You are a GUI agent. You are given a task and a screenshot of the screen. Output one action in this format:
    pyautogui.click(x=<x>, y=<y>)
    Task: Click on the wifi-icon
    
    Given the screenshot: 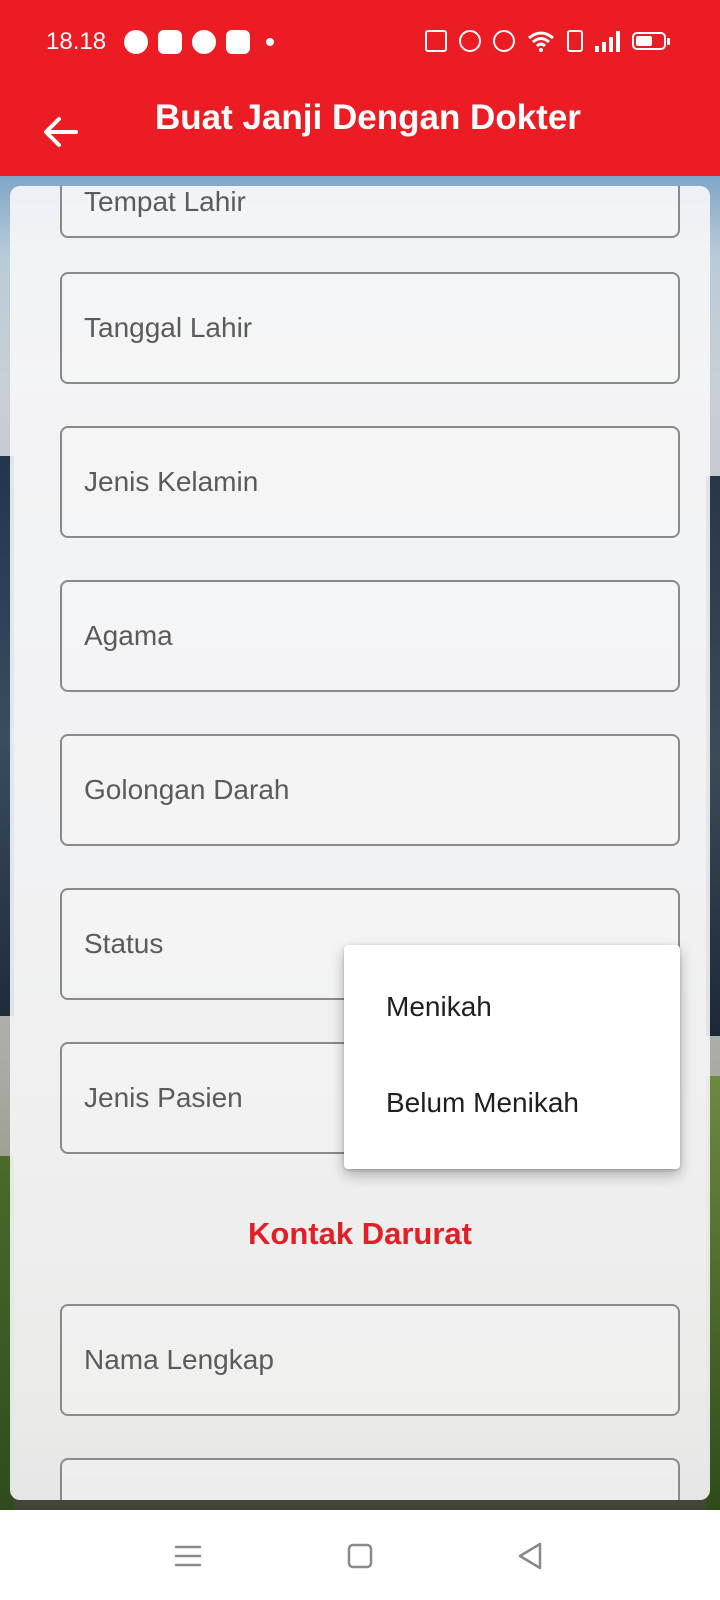 What is the action you would take?
    pyautogui.click(x=541, y=41)
    